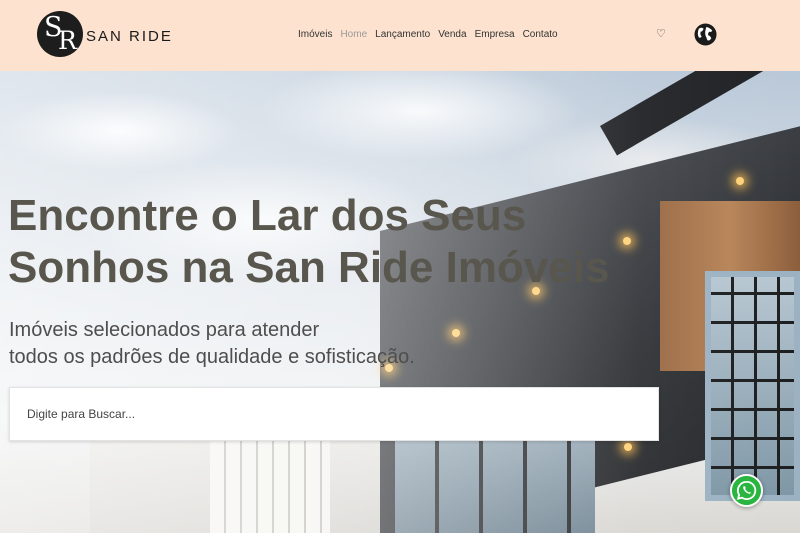  What do you see at coordinates (540, 34) in the screenshot?
I see `nav-item-contato: Contato` at bounding box center [540, 34].